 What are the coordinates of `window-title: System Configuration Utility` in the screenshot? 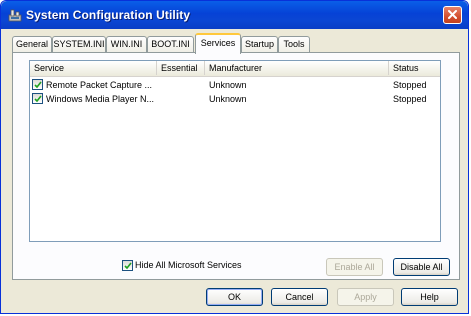 It's located at (108, 15).